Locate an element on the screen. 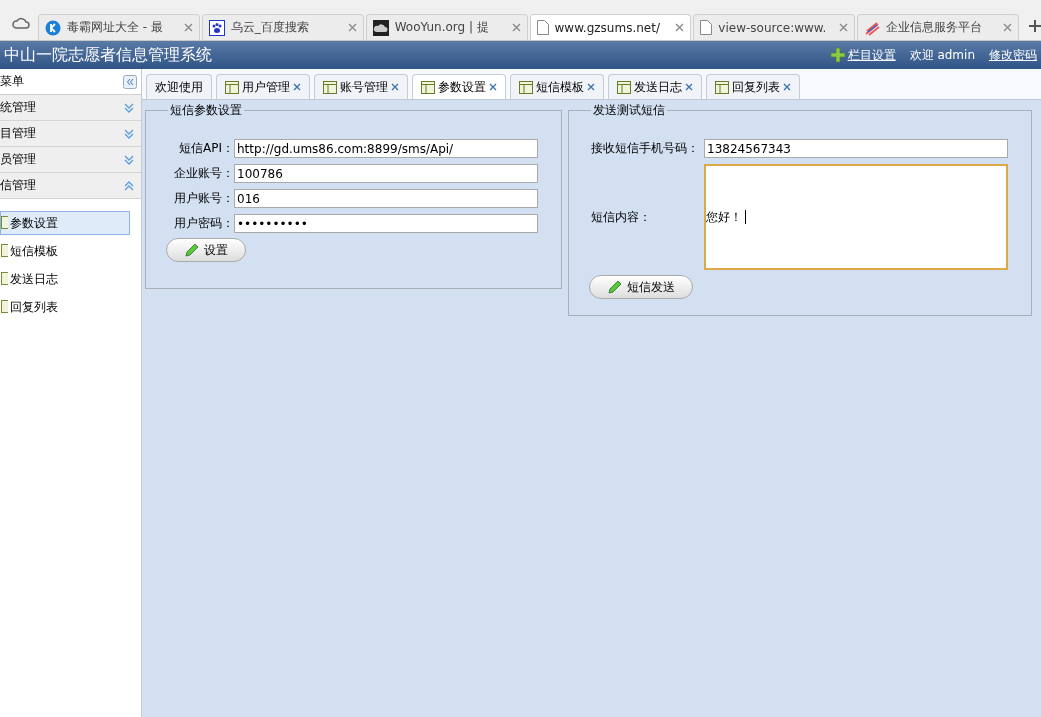 The height and width of the screenshot is (717, 1041). menu-group: 统管理 is located at coordinates (70, 108).